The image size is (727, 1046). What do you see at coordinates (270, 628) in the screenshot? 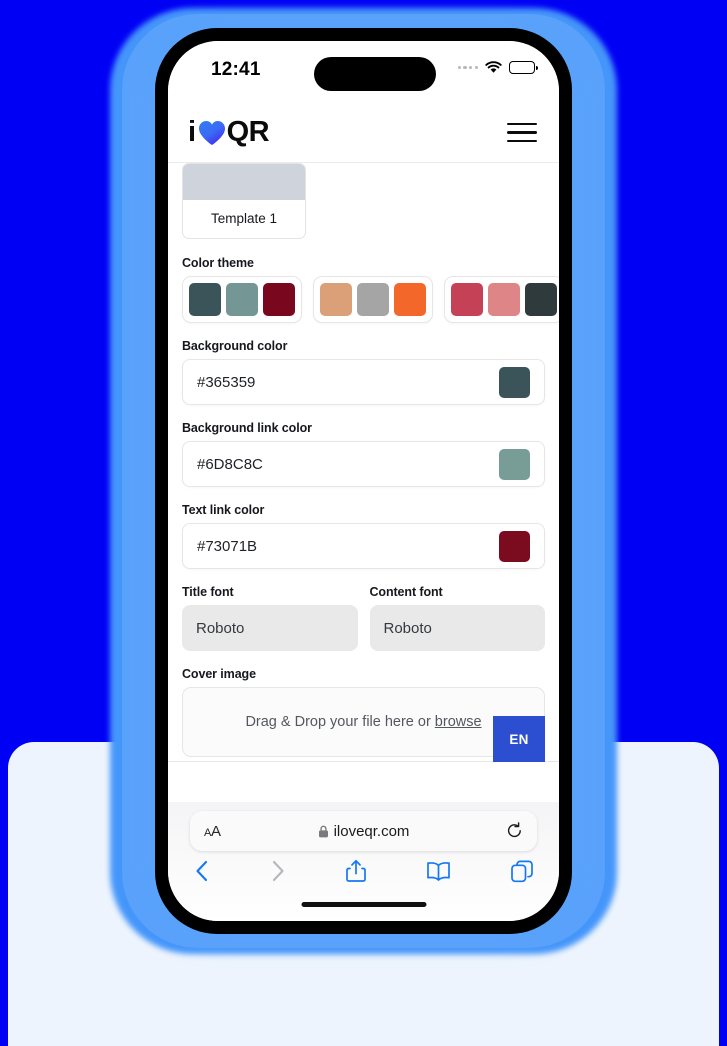
I see `title-font-select: Roboto` at bounding box center [270, 628].